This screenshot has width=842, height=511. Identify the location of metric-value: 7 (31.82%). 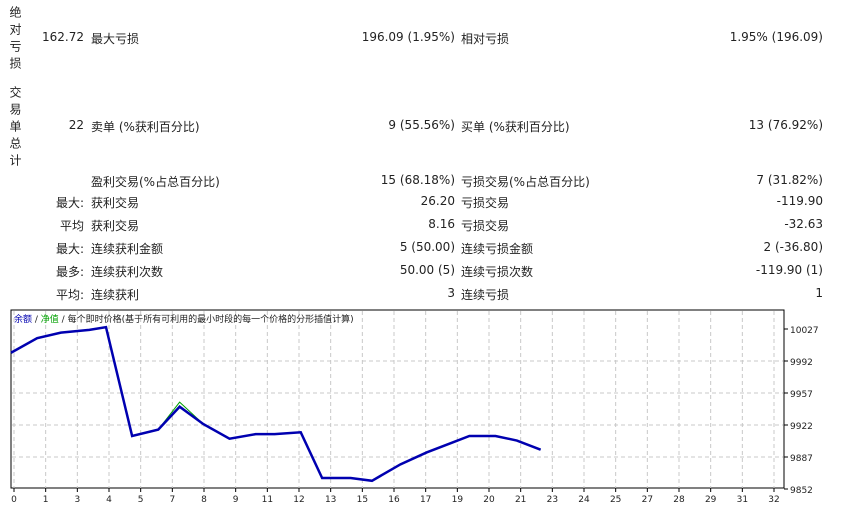
(789, 180).